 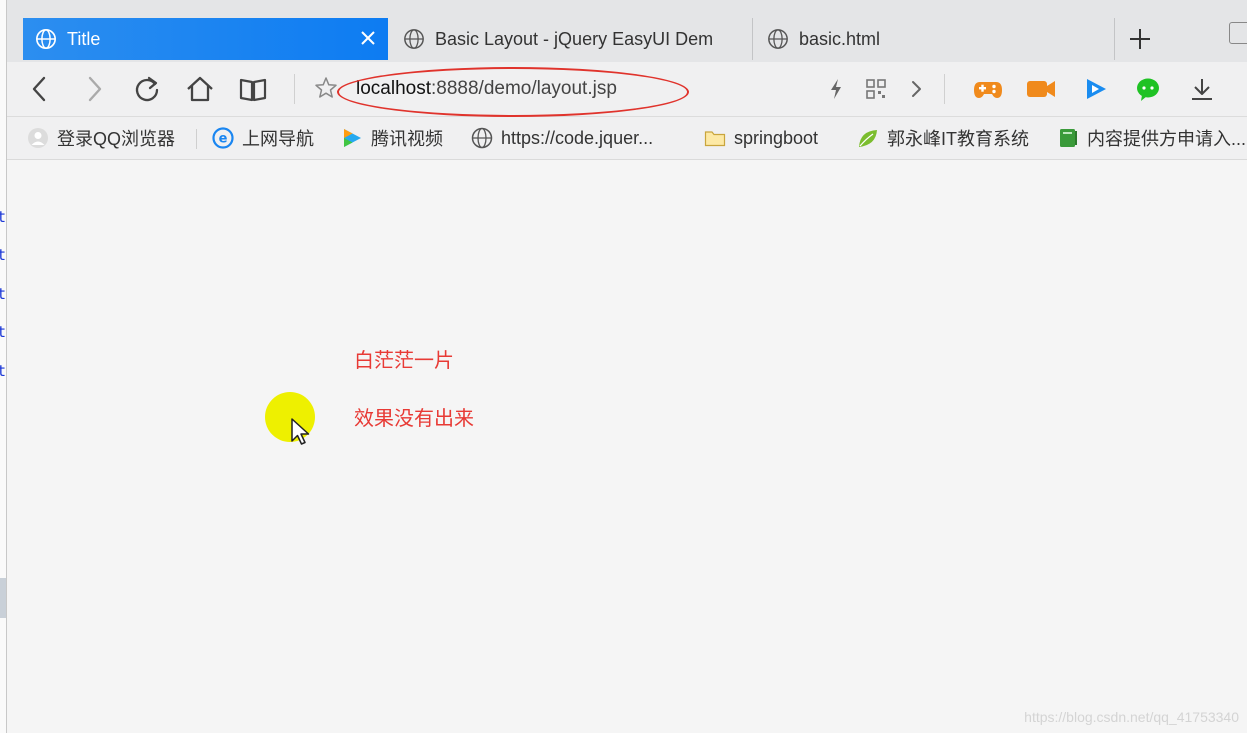 I want to click on back-arrow-icon, so click(x=40, y=89).